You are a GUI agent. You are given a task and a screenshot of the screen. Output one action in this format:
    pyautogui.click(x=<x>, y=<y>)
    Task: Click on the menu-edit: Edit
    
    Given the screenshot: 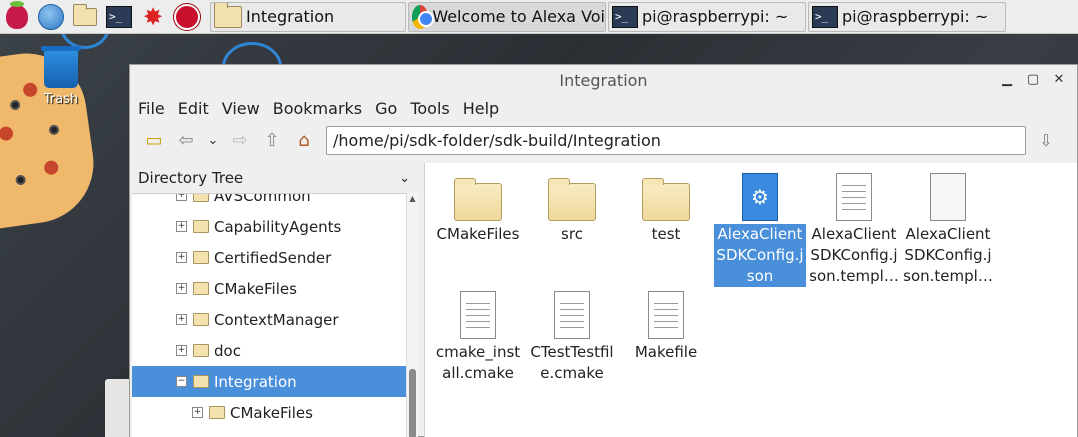 What is the action you would take?
    pyautogui.click(x=193, y=108)
    